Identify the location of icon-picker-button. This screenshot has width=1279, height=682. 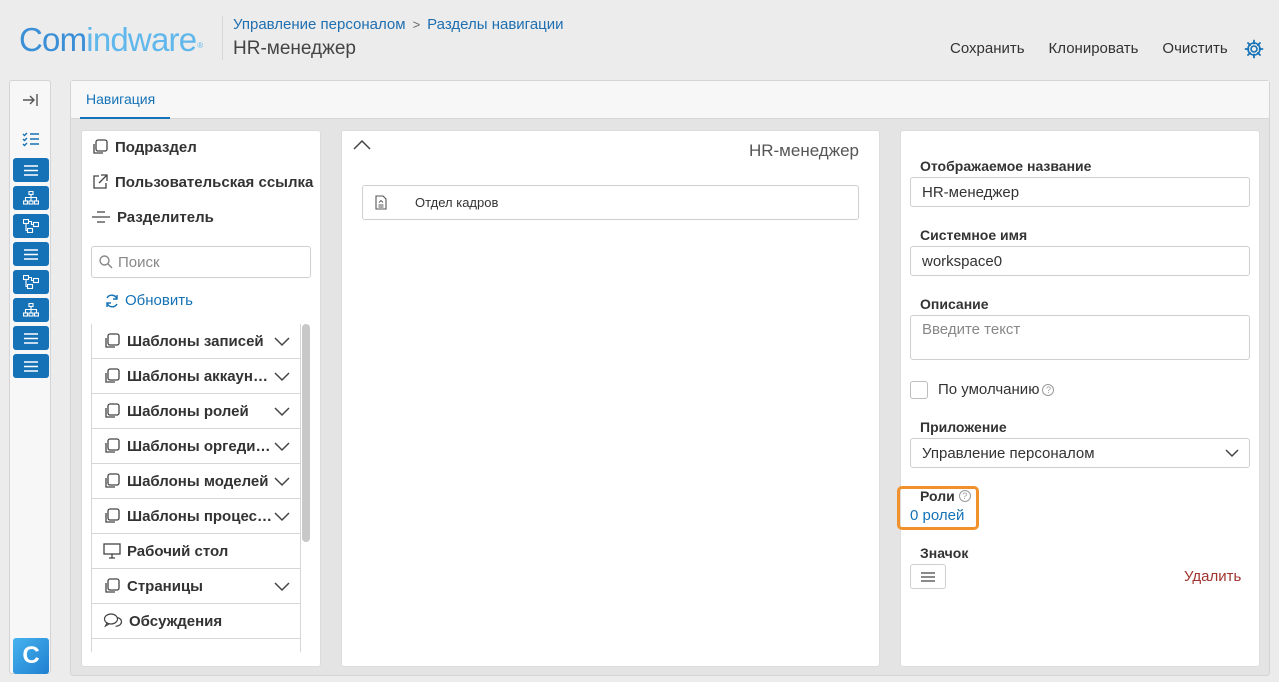
(928, 576).